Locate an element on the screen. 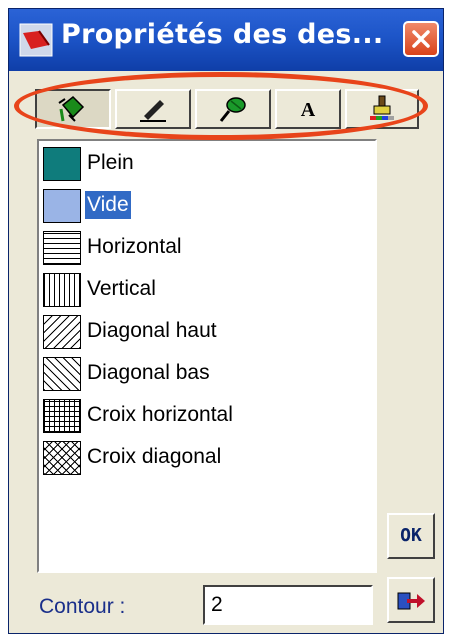 The width and height of the screenshot is (451, 639). svg-text: A is located at coordinates (308, 110).